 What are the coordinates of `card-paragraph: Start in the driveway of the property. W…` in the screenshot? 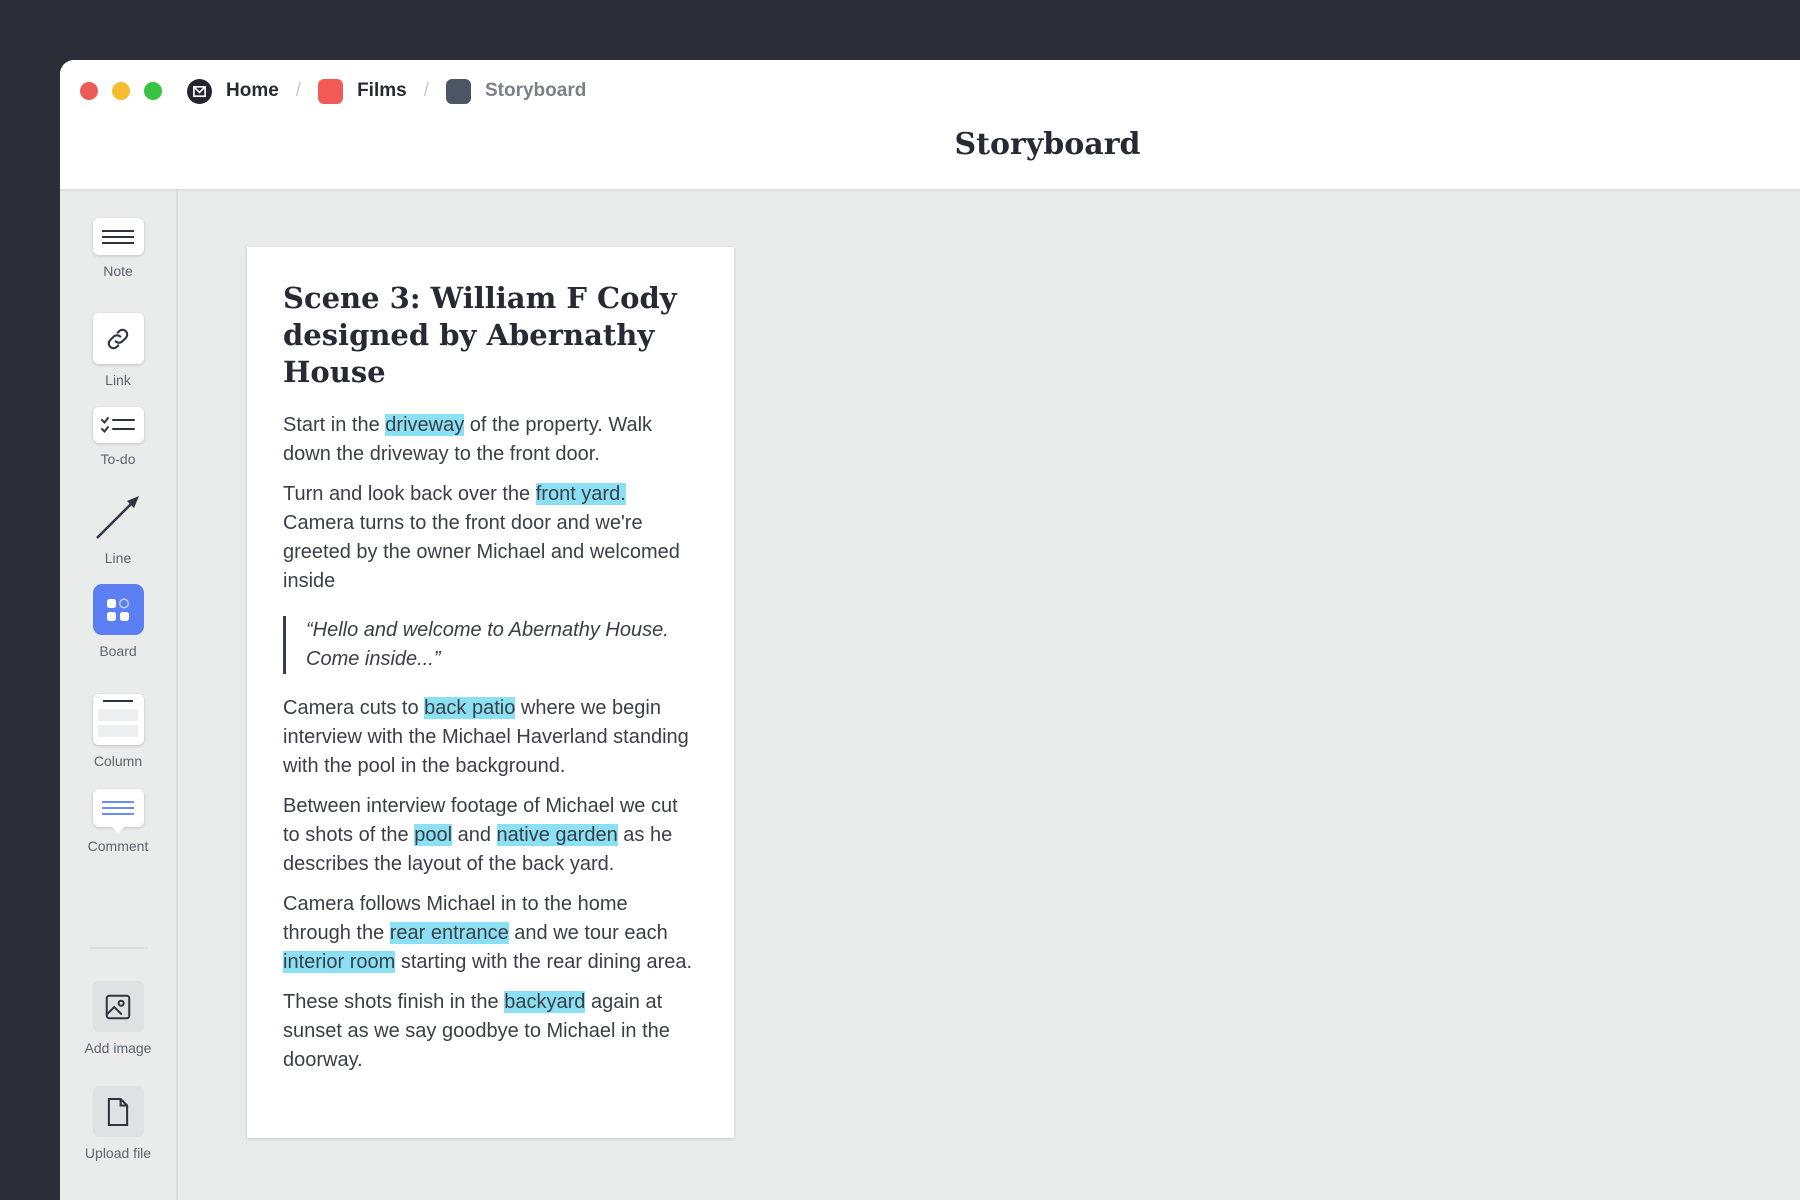 It's located at (490, 440).